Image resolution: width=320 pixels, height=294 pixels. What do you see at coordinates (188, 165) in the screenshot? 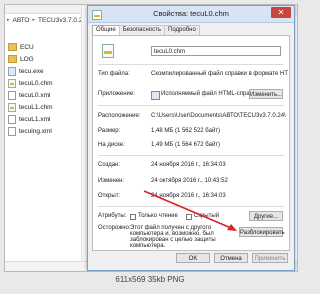
I see `created-value: 24 ноября 2016 г., 16:34:03` at bounding box center [188, 165].